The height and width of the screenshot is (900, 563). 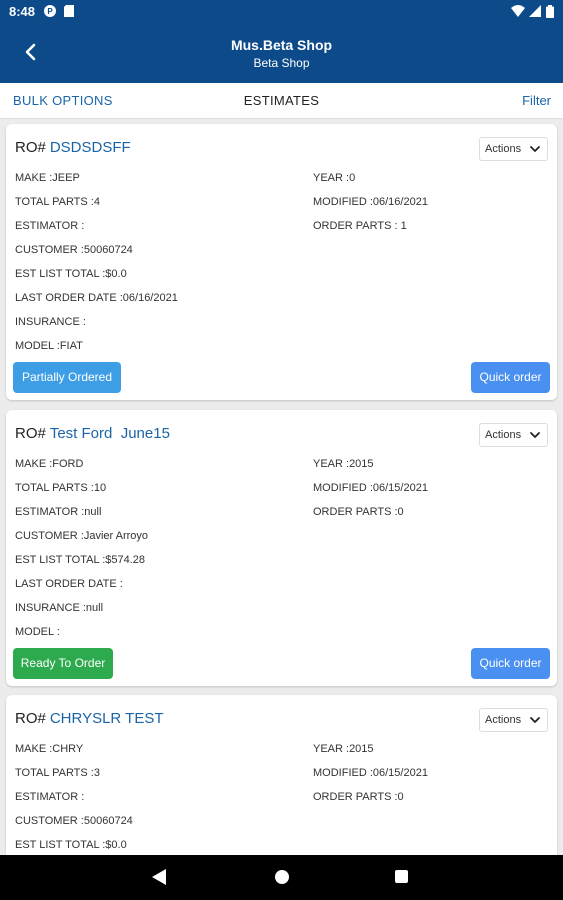 What do you see at coordinates (281, 63) in the screenshot?
I see `app-subtitle: Beta Shop` at bounding box center [281, 63].